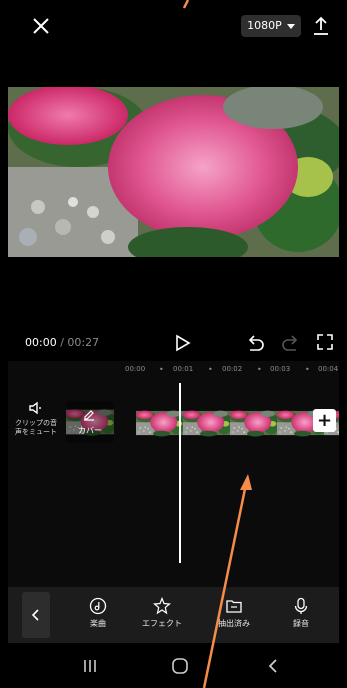 This screenshot has height=688, width=347. What do you see at coordinates (98, 623) in the screenshot?
I see `toolbar-item-label: 楽曲` at bounding box center [98, 623].